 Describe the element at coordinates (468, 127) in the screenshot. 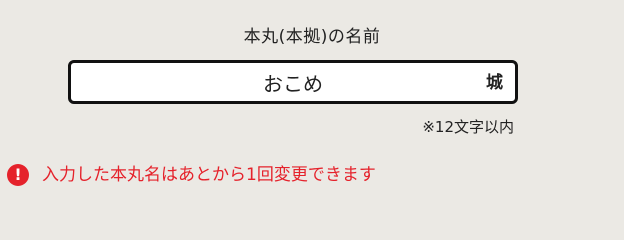

I see `character-limit-note: ※12文字以内` at that location.